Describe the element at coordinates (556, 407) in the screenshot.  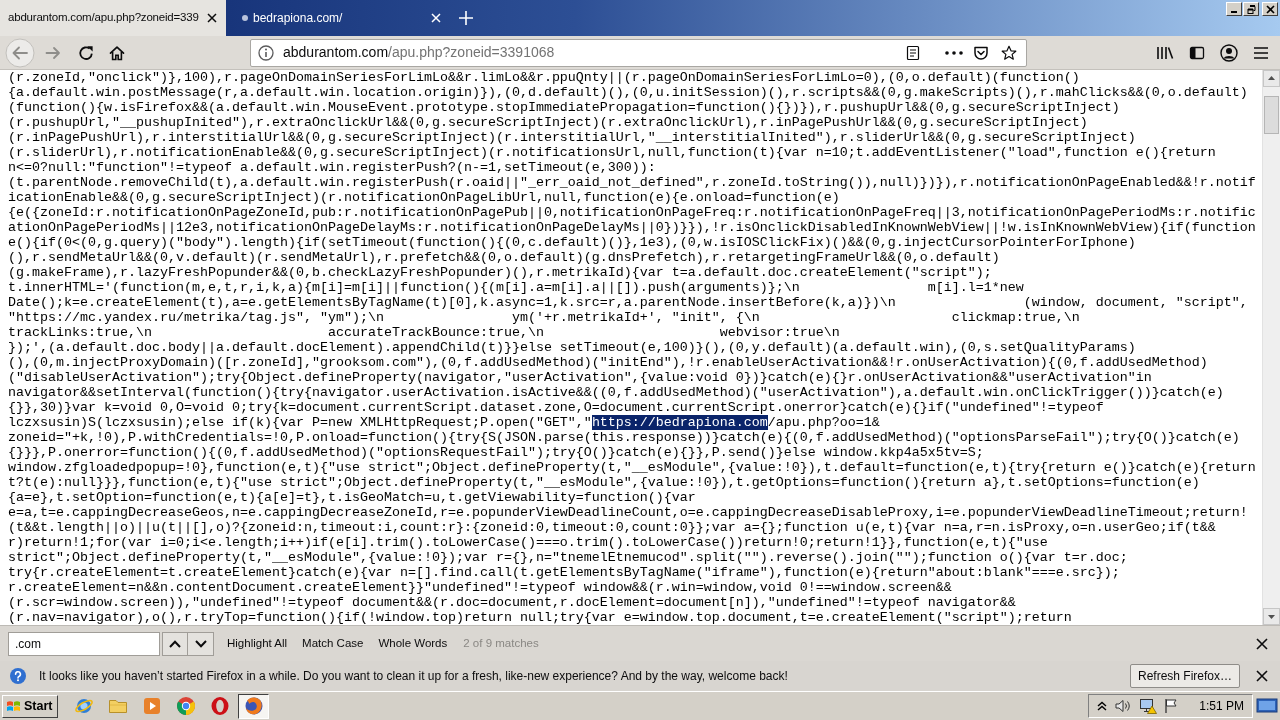
I see `code-line: {}},30)}var k=void 0,O=void 0;try{k=document.currentScript.dataset.zone,O=document.currentScript.onerror}catch(e){}if("undefined"!=typeof` at that location.